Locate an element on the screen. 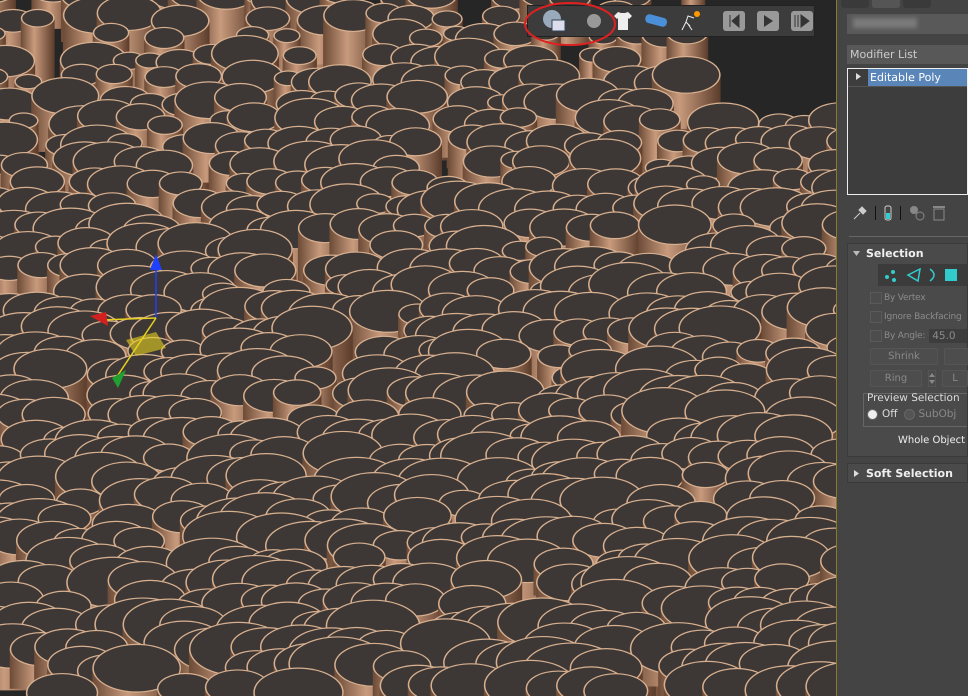 This screenshot has height=696, width=968. object-name-field is located at coordinates (907, 24).